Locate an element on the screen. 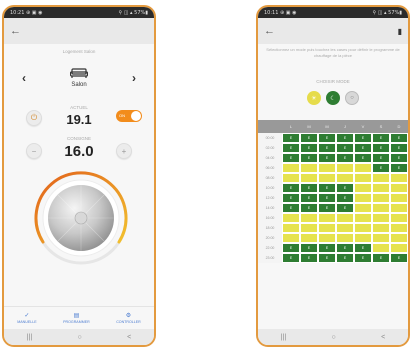 The height and width of the screenshot is (352, 410). off-icon: ○ is located at coordinates (352, 98).